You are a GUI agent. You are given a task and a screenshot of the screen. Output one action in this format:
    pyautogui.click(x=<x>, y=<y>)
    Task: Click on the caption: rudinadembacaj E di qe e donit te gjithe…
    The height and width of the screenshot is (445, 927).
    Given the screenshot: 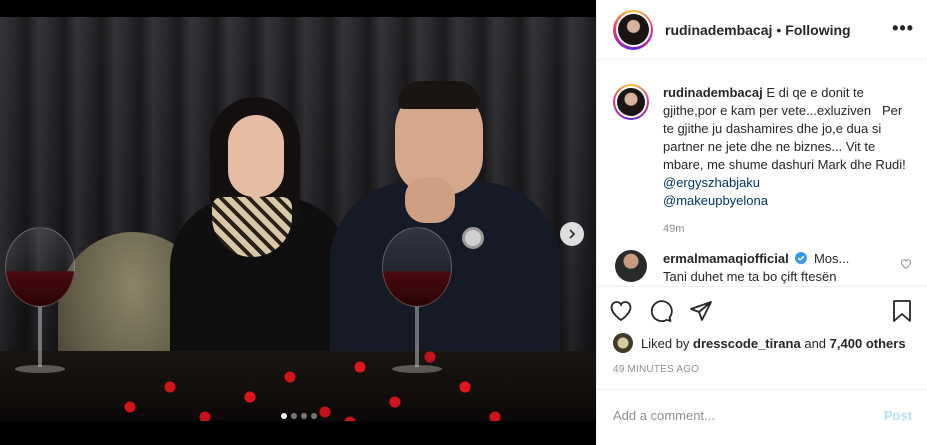 What is the action you would take?
    pyautogui.click(x=762, y=155)
    